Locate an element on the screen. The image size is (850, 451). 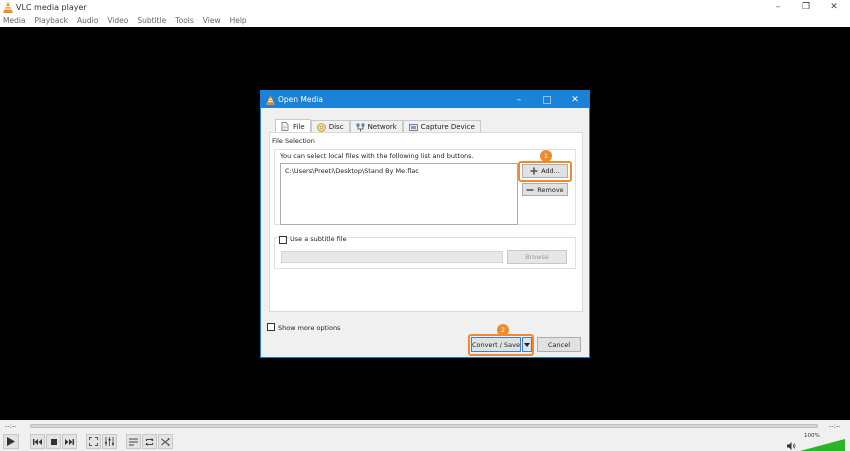
chevron-down-icon is located at coordinates (527, 344).